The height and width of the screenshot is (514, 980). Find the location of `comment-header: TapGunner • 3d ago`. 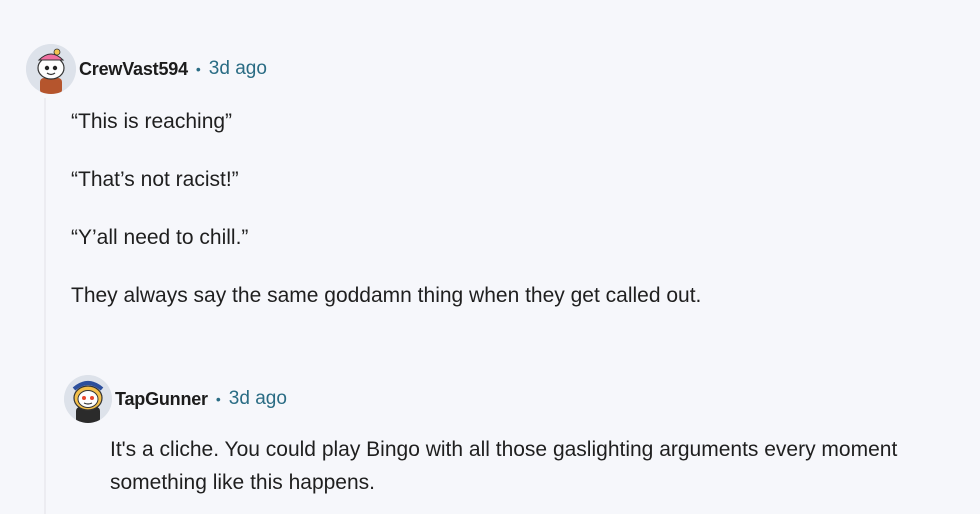

comment-header: TapGunner • 3d ago is located at coordinates (514, 399).